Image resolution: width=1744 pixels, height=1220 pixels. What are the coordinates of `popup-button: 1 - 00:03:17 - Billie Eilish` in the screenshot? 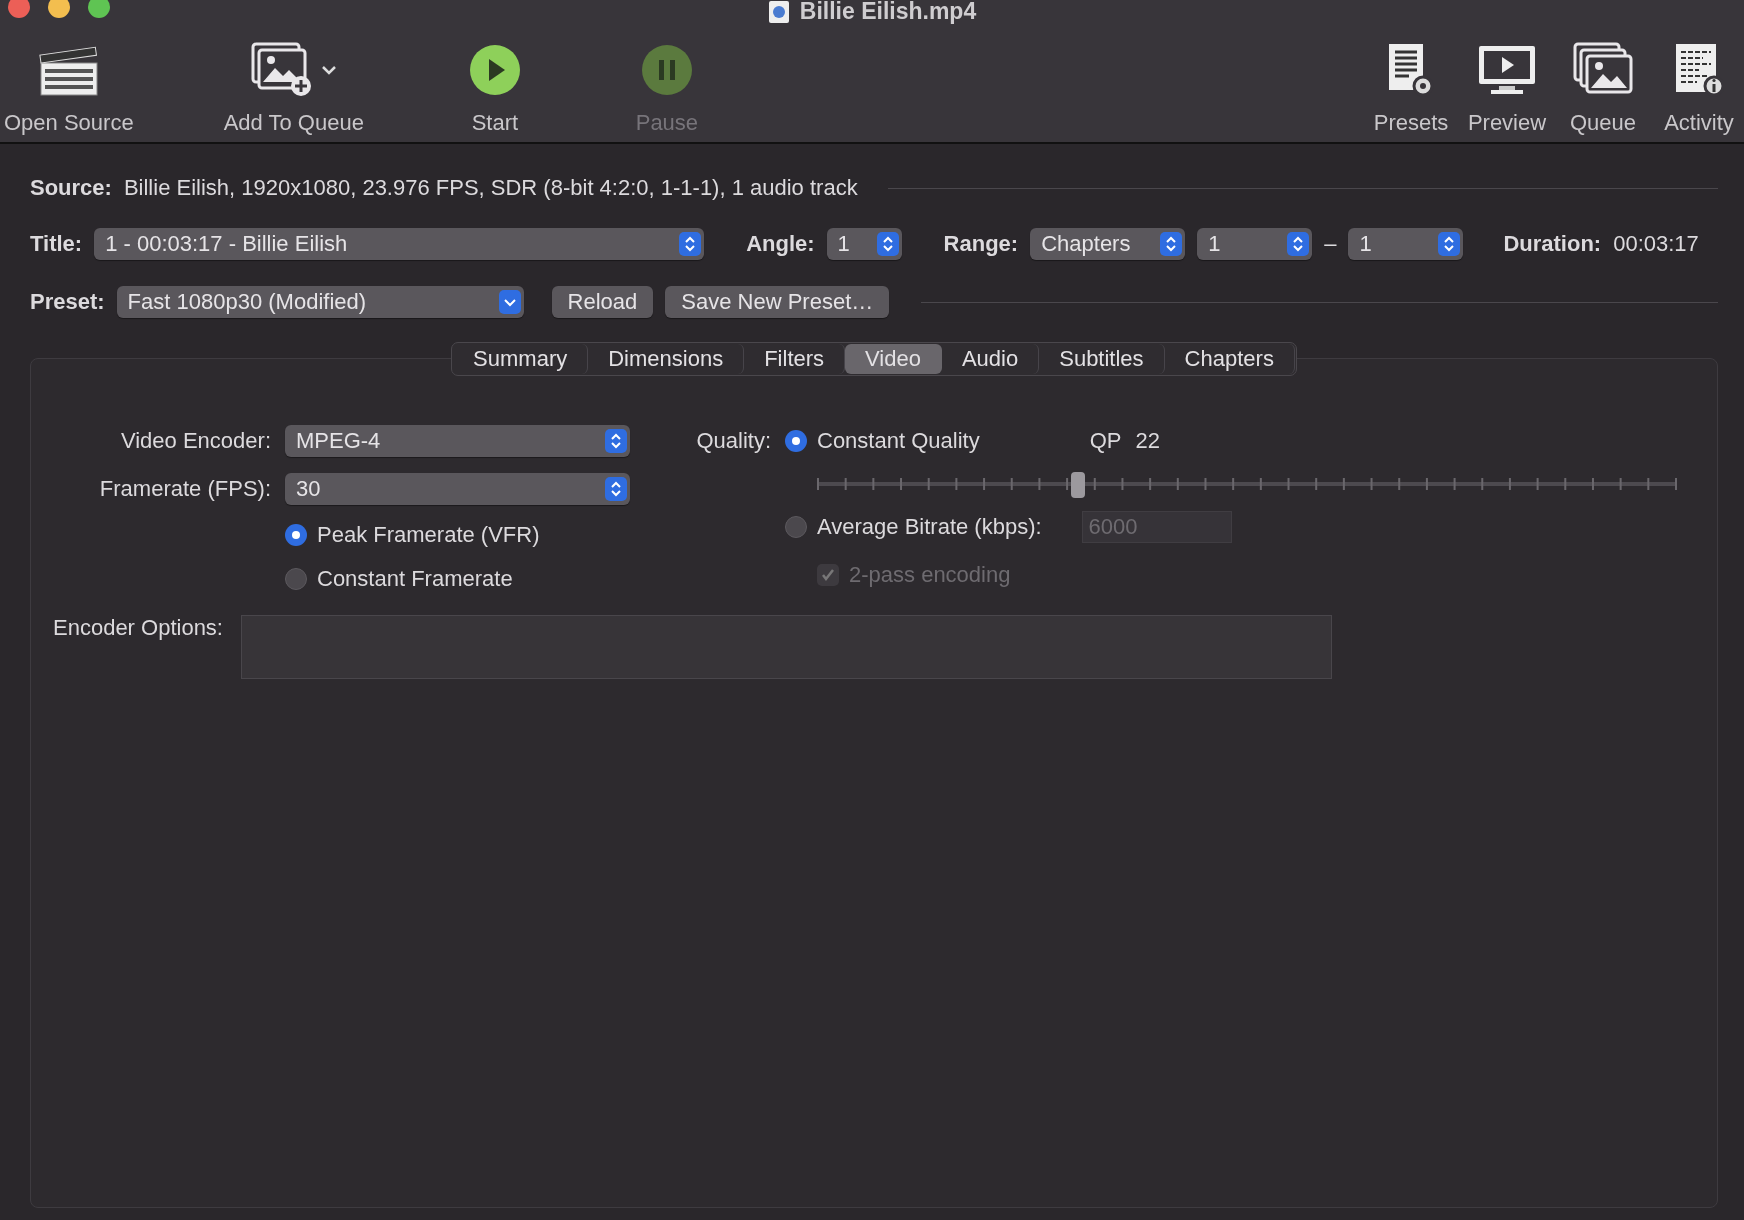 It's located at (399, 244).